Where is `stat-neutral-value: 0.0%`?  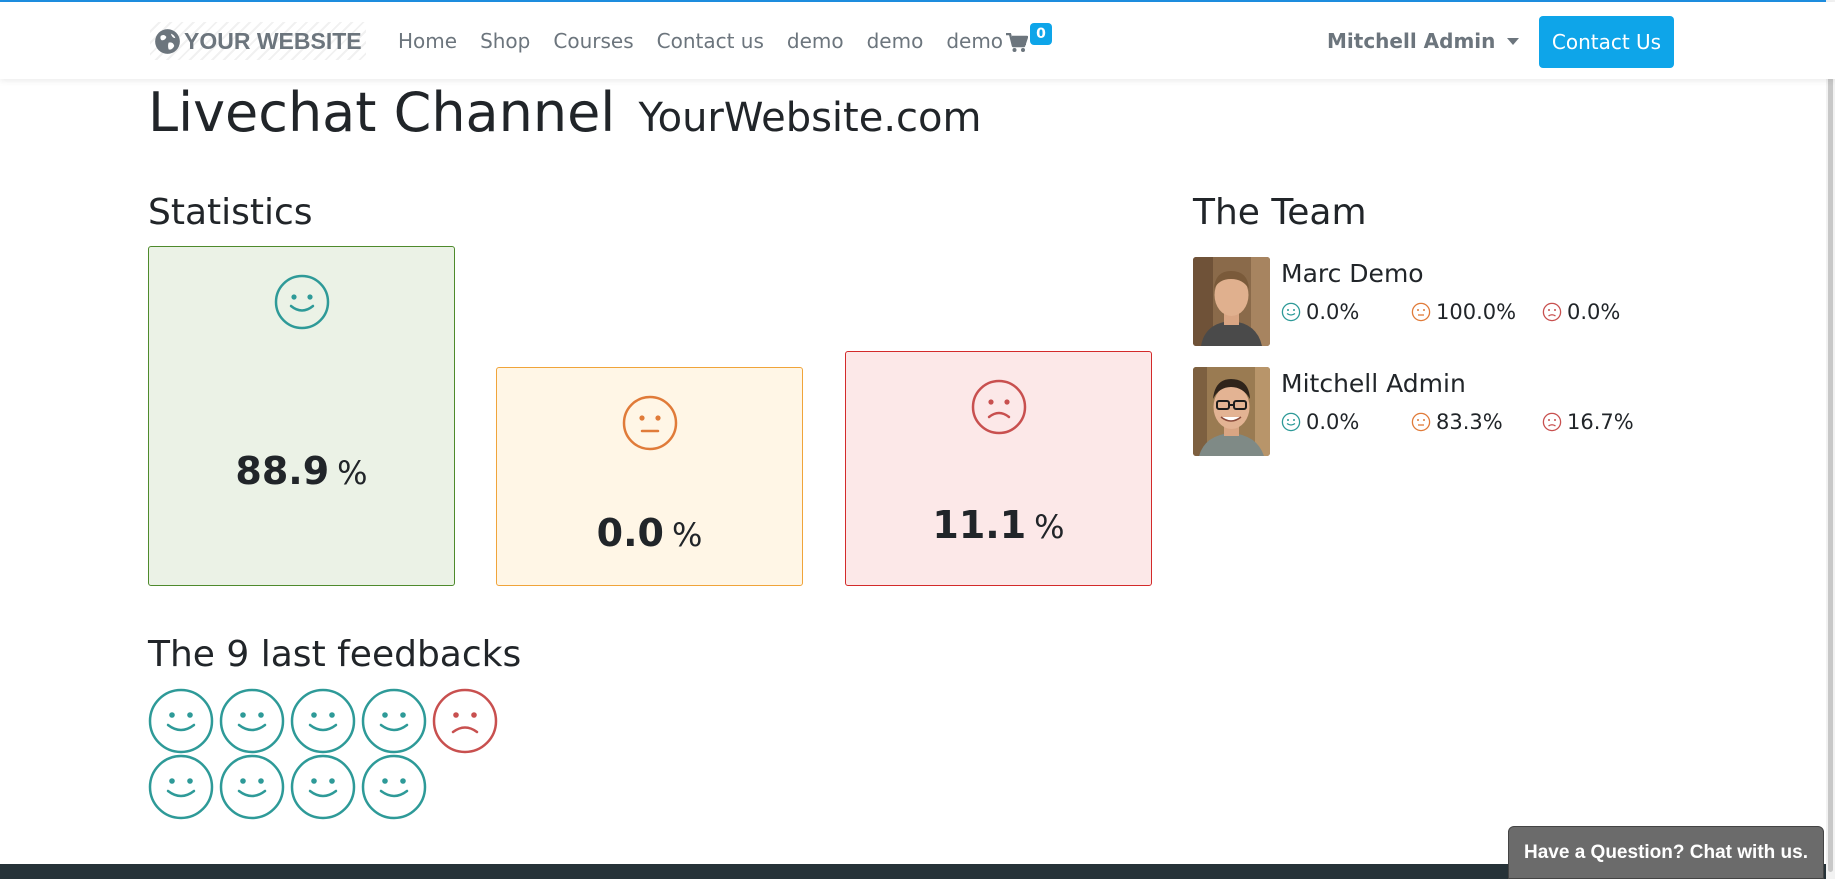
stat-neutral-value: 0.0% is located at coordinates (649, 533).